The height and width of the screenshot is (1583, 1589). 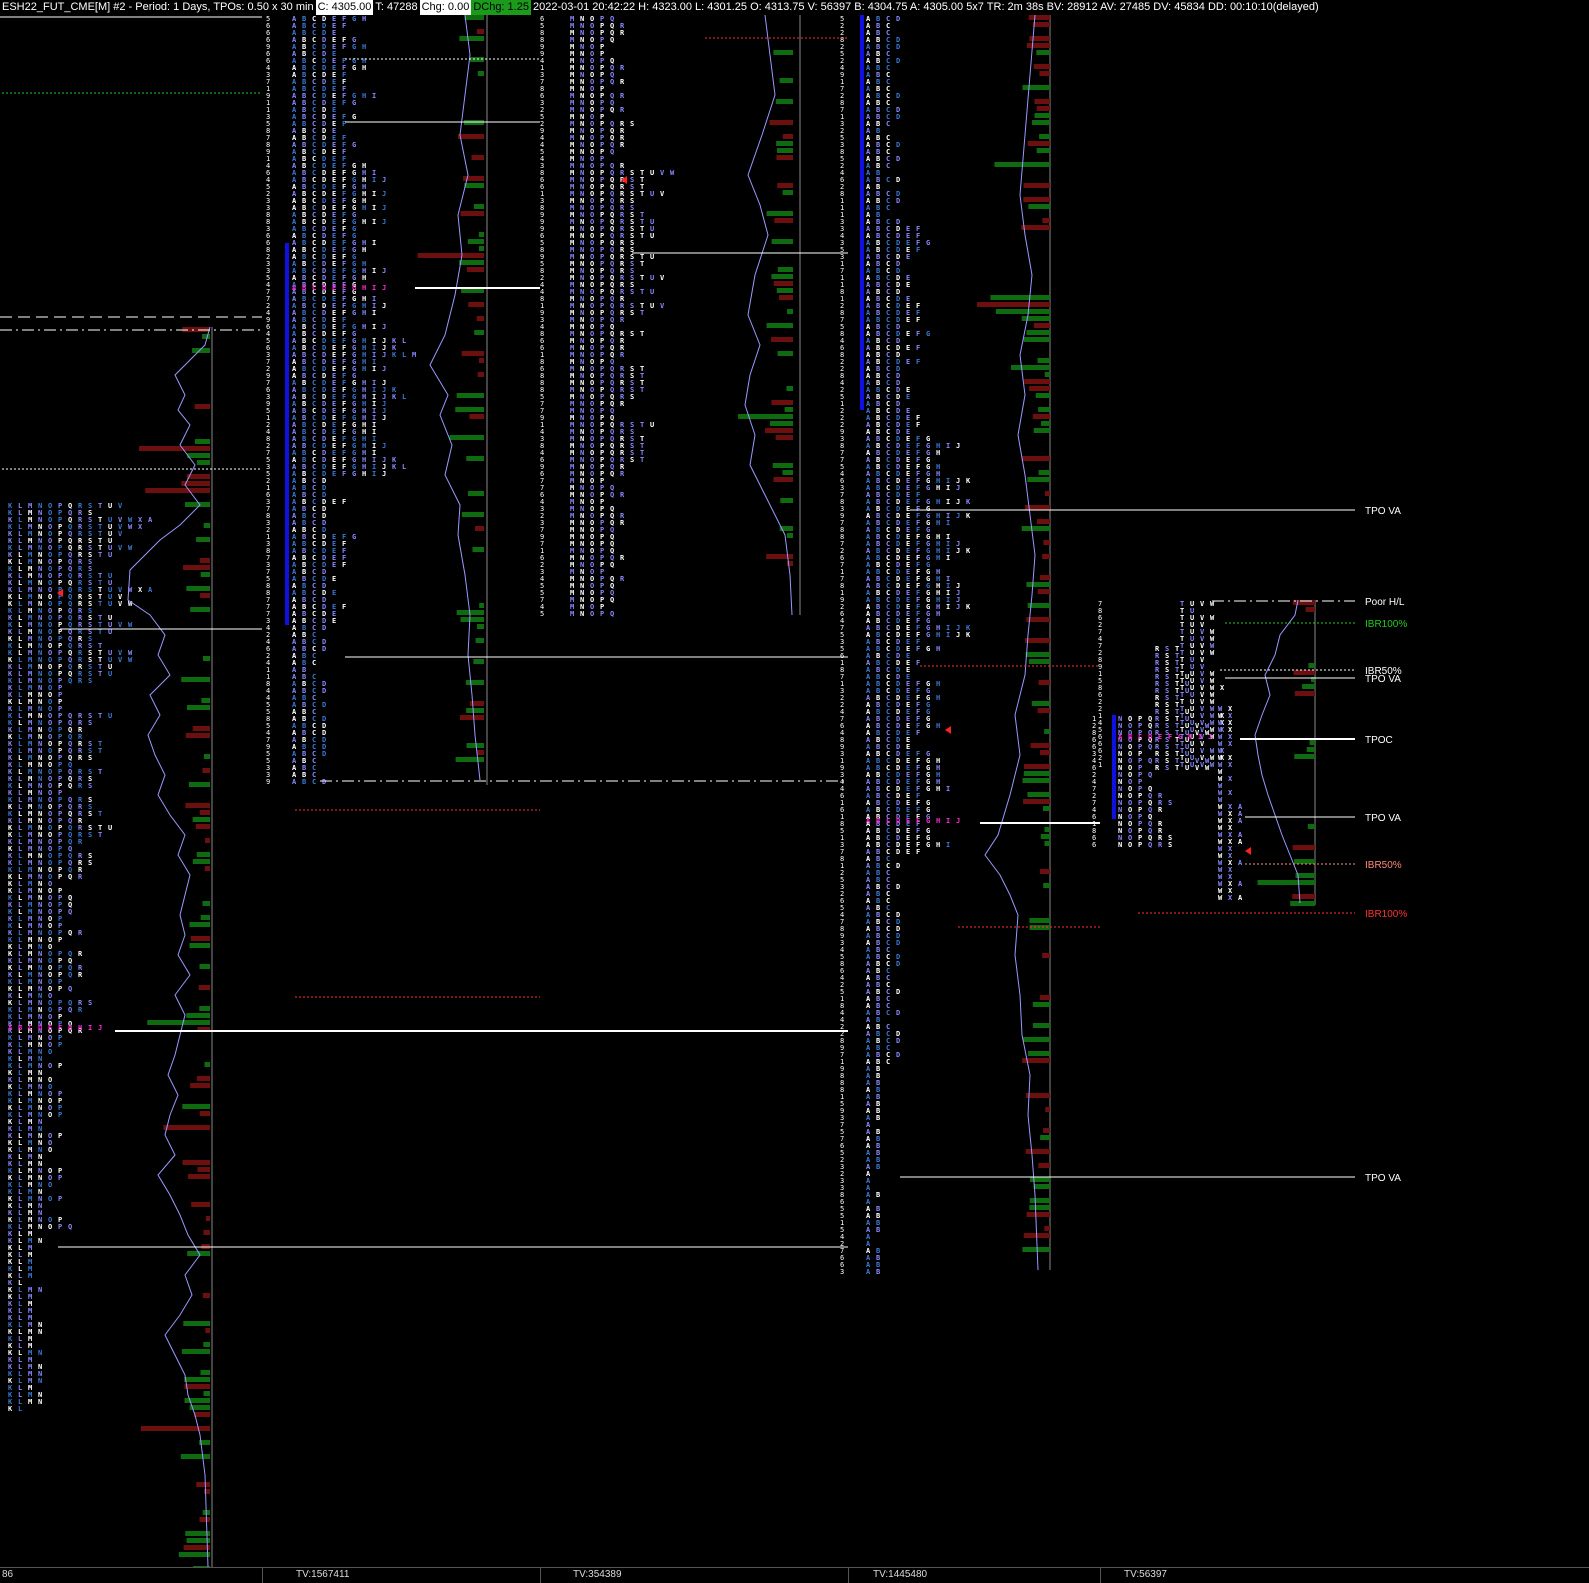 I want to click on tpo-letter: P, so click(x=60, y=1066).